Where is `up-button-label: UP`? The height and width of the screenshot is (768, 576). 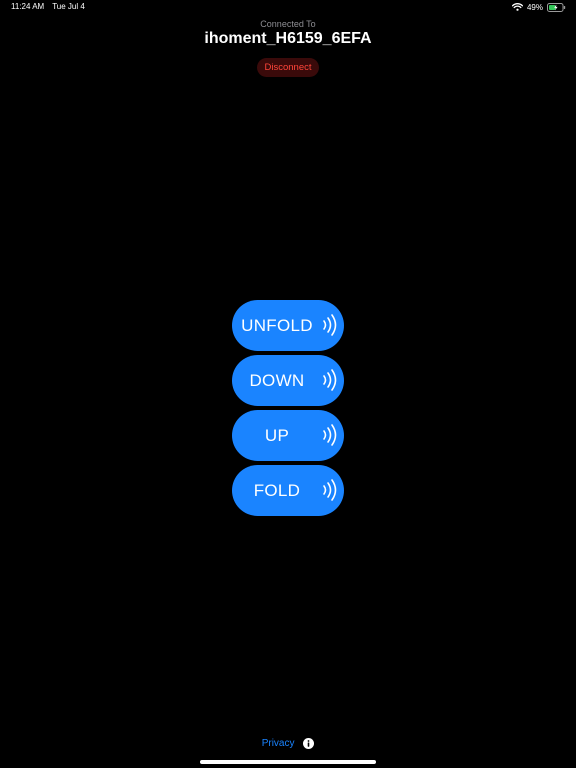 up-button-label: UP is located at coordinates (277, 435).